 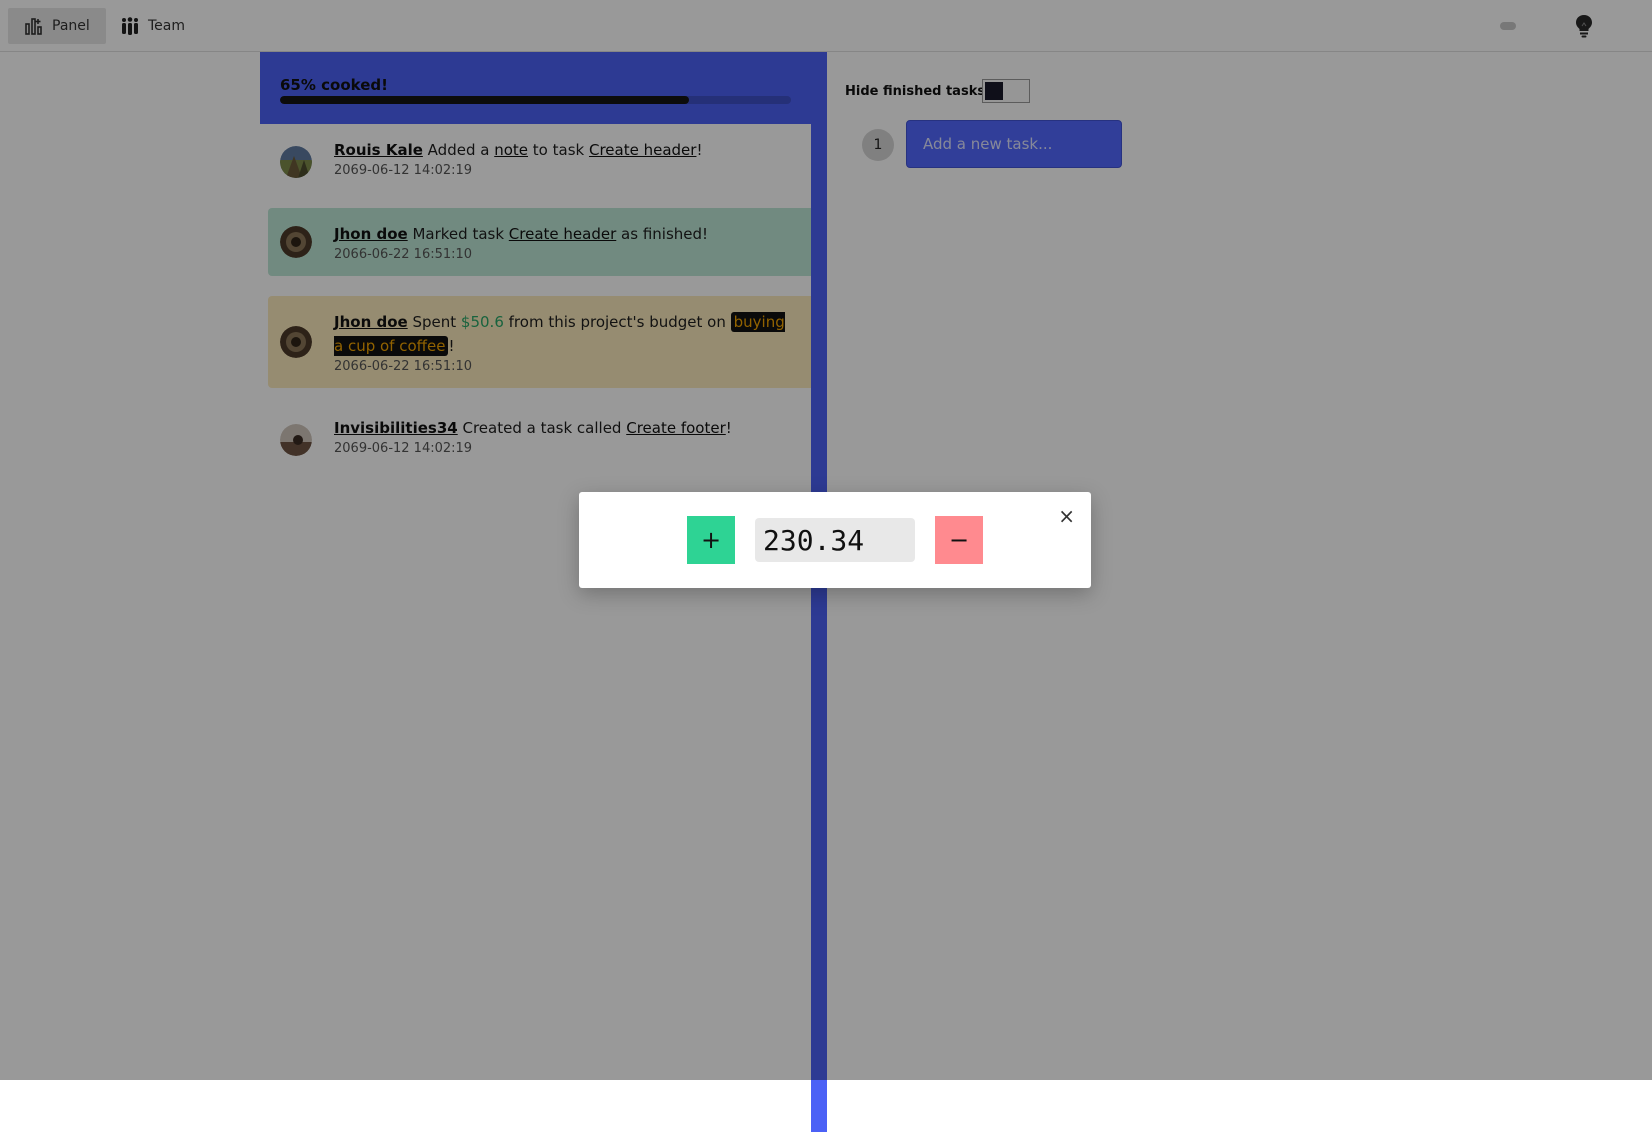 I want to click on budget-modal: × + −, so click(x=835, y=540).